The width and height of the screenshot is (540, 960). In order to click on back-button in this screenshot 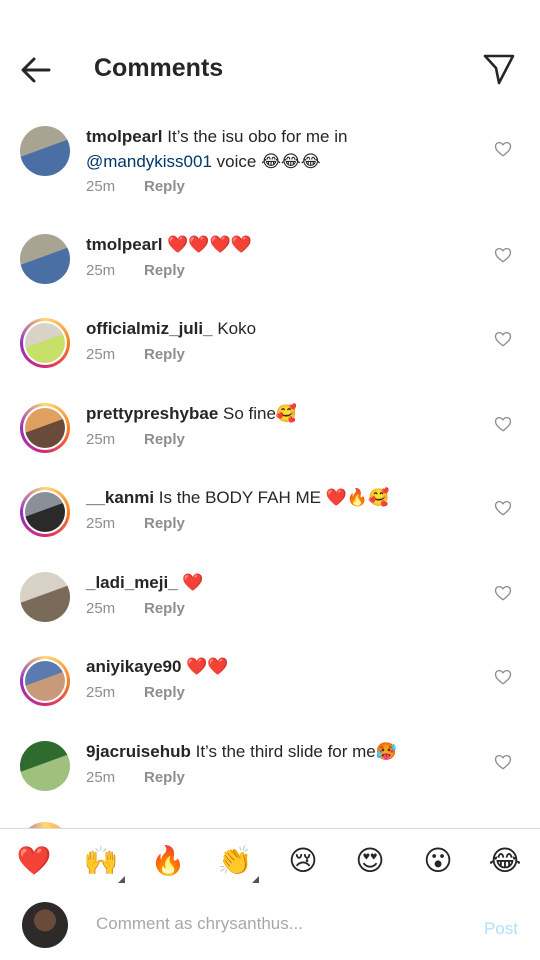, I will do `click(36, 70)`.